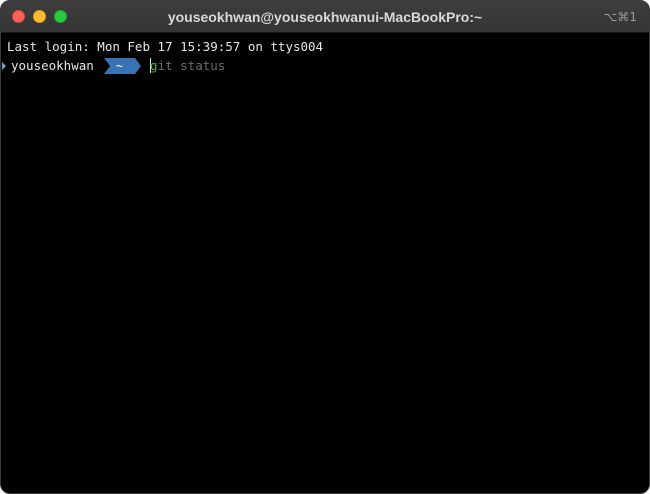 This screenshot has width=650, height=494. Describe the element at coordinates (154, 65) in the screenshot. I see `command-typed-text: g` at that location.